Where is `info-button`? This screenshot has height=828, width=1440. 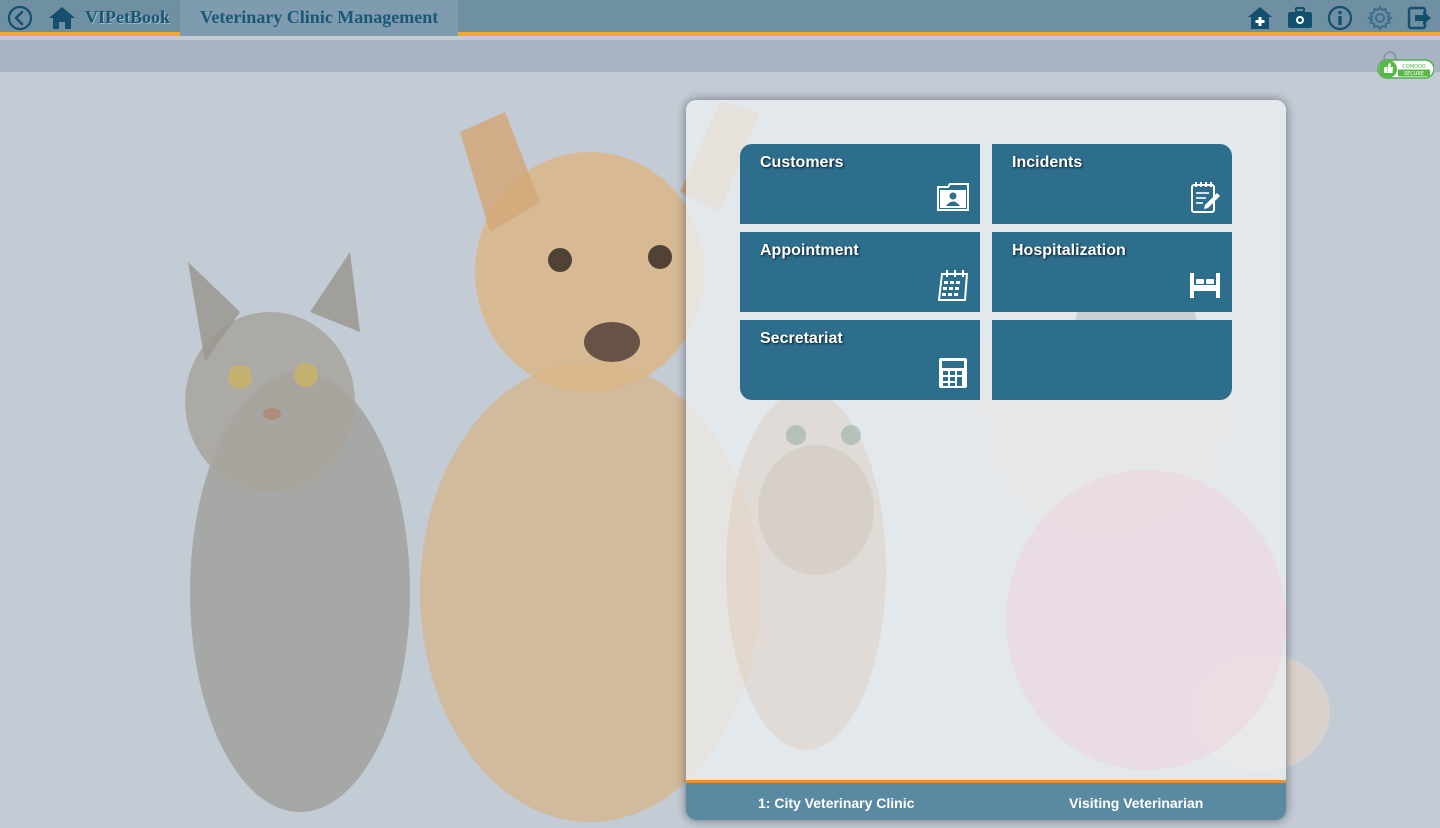
info-button is located at coordinates (1340, 18).